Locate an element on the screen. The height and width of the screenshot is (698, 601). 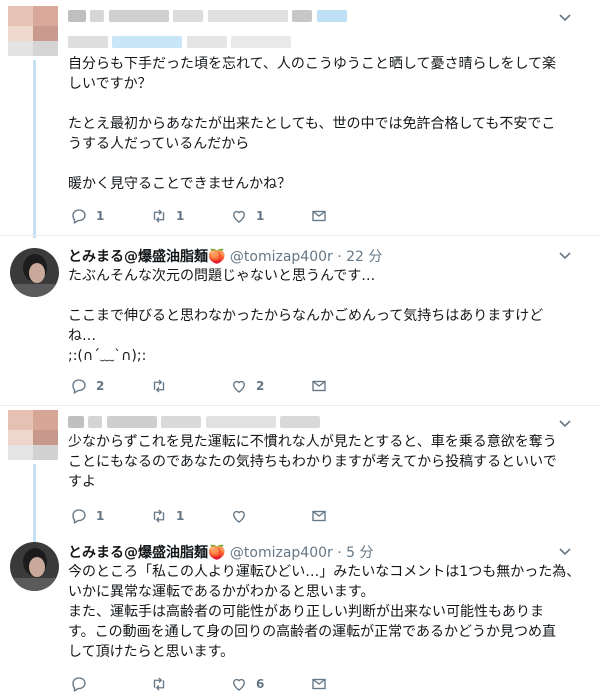
tweet-header: とみまる@爆盛油脂麺🍑 @tomizap400r · 5 分 is located at coordinates (220, 552).